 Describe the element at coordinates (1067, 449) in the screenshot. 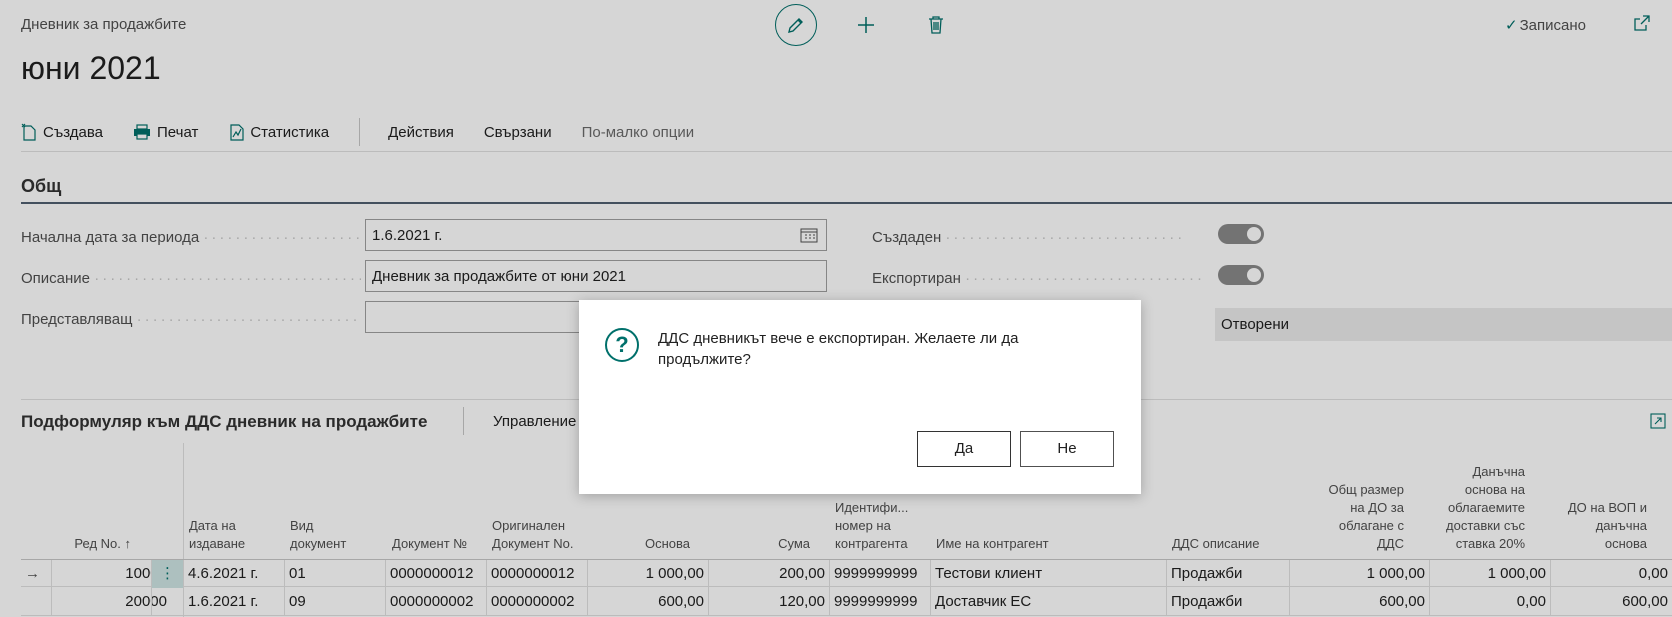

I see `no-button: Не` at that location.